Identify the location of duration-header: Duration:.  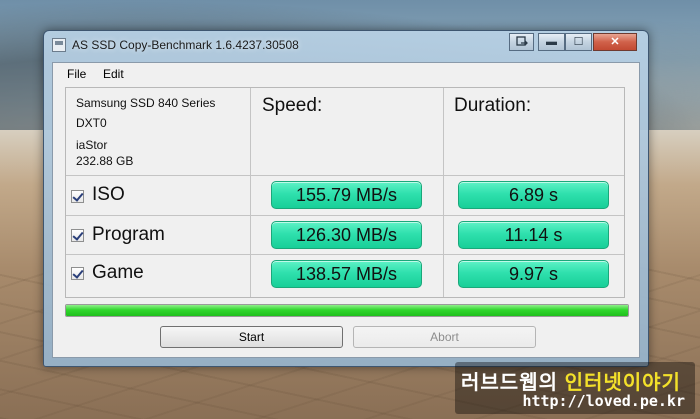
(493, 105).